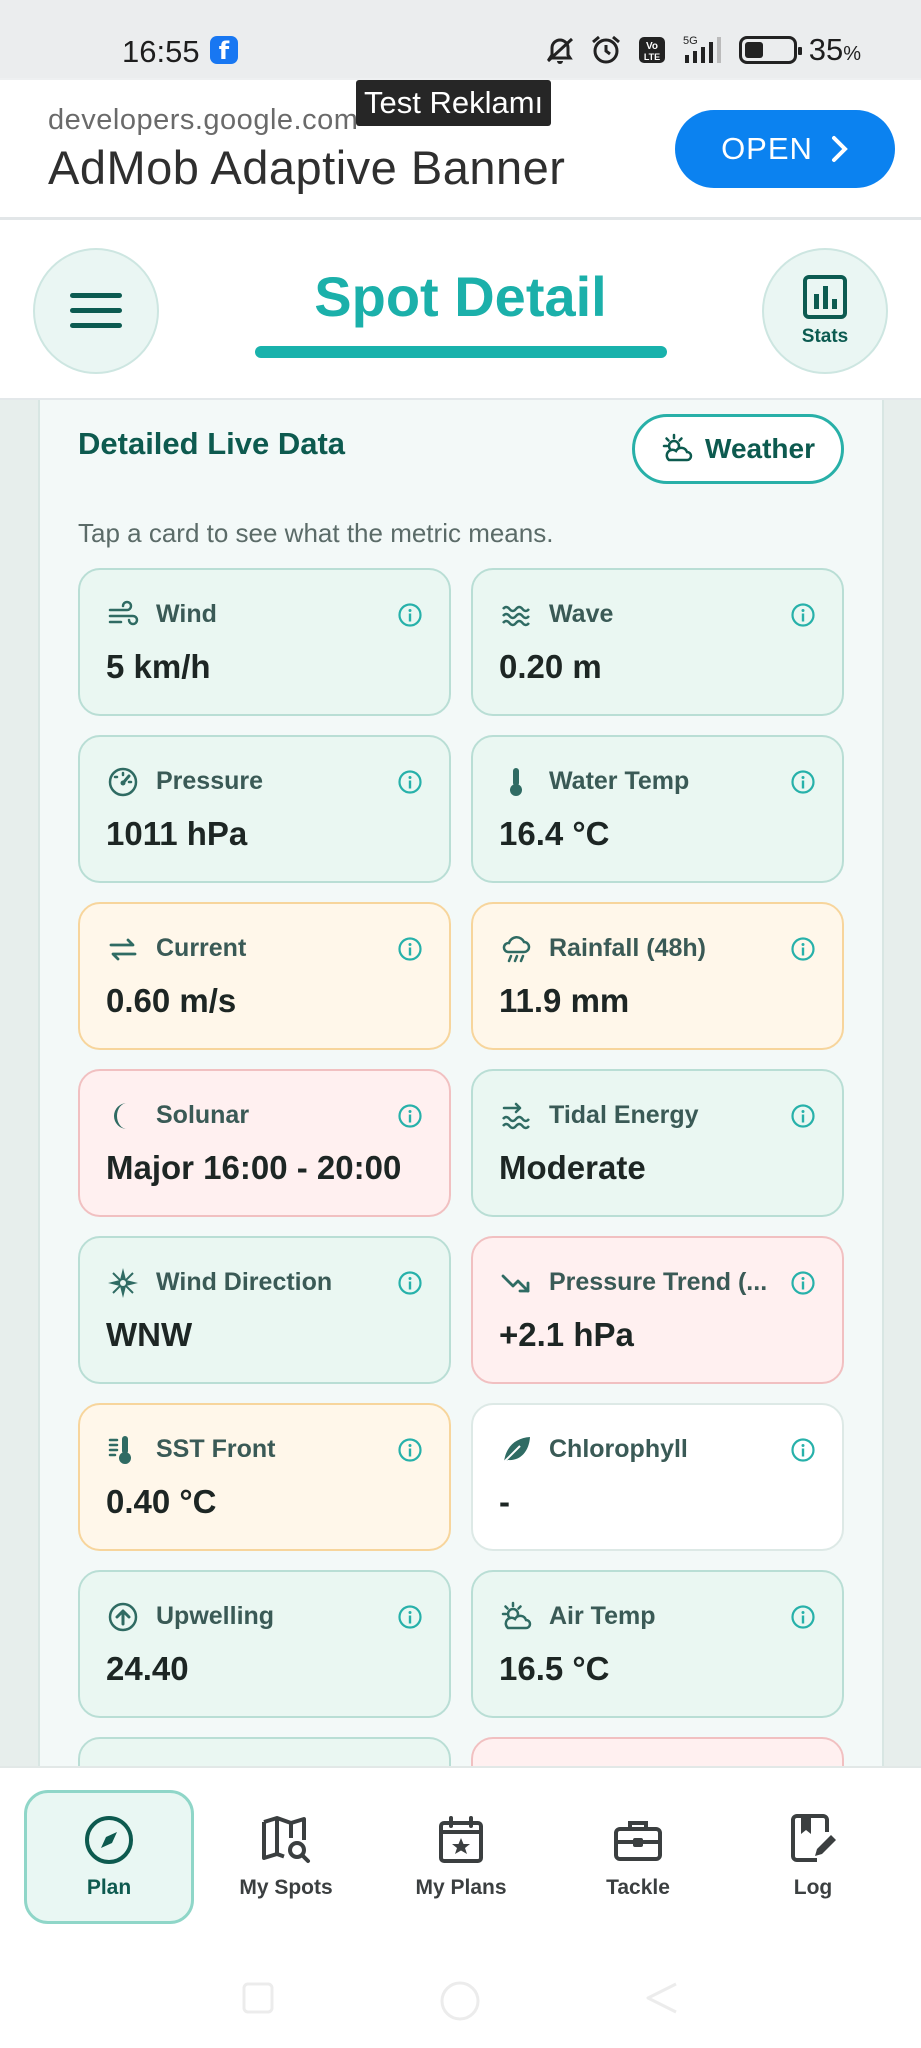 This screenshot has width=921, height=2048. What do you see at coordinates (813, 1857) in the screenshot?
I see `nav-log: Log` at bounding box center [813, 1857].